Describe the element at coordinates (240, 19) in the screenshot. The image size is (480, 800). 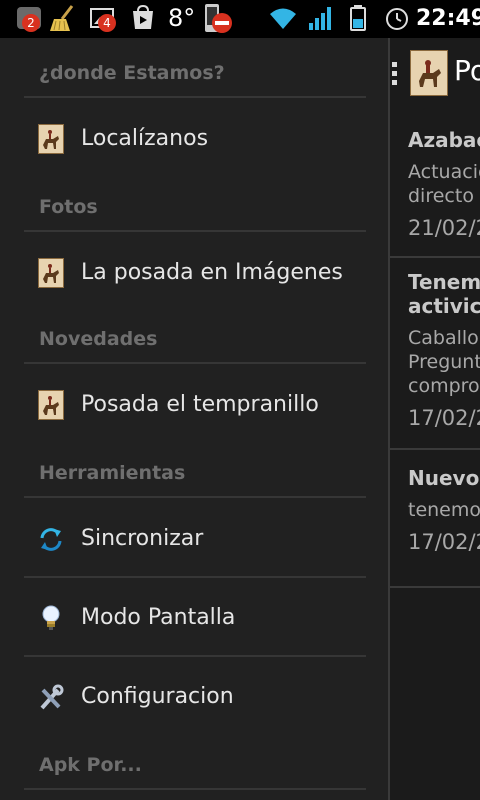
I see `status-bar: 2 4 8° 22:49` at that location.